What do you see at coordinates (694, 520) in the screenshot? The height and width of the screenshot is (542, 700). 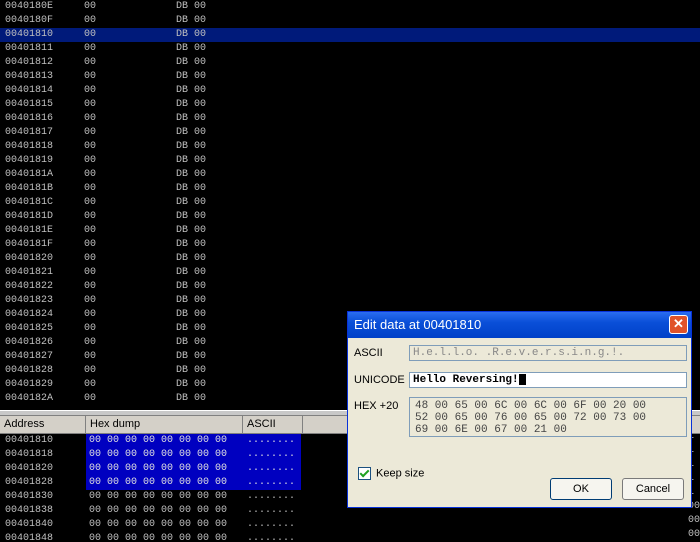 I see `right-strip-cell: 001` at bounding box center [694, 520].